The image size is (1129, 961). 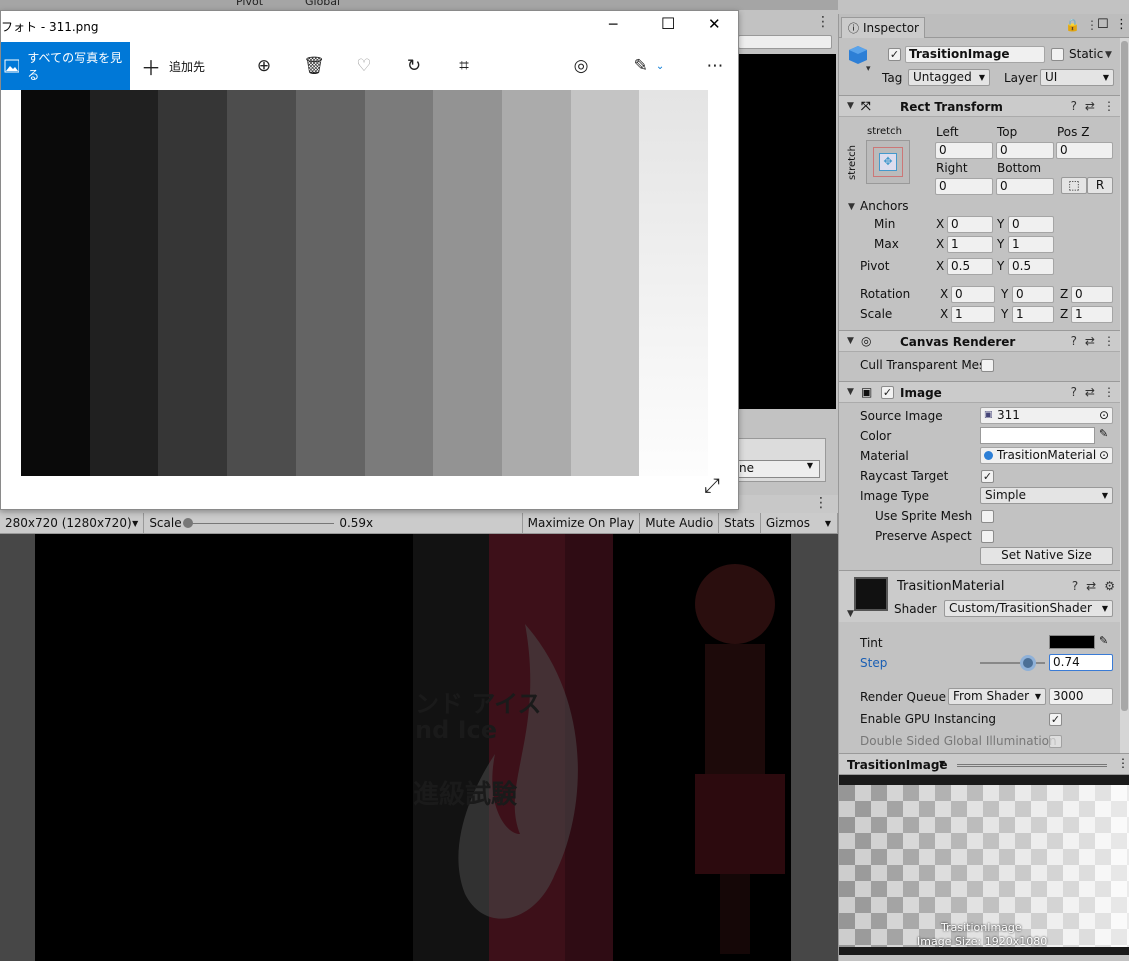 What do you see at coordinates (887, 392) in the screenshot?
I see `image-enabled-checkbox: ✓` at bounding box center [887, 392].